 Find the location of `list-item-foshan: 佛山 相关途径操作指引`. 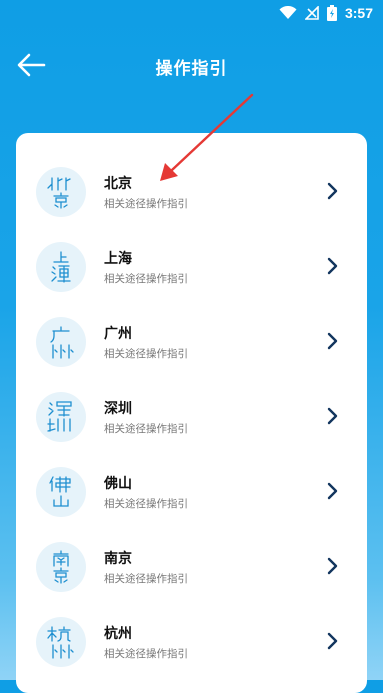

list-item-foshan: 佛山 相关途径操作指引 is located at coordinates (191, 488).